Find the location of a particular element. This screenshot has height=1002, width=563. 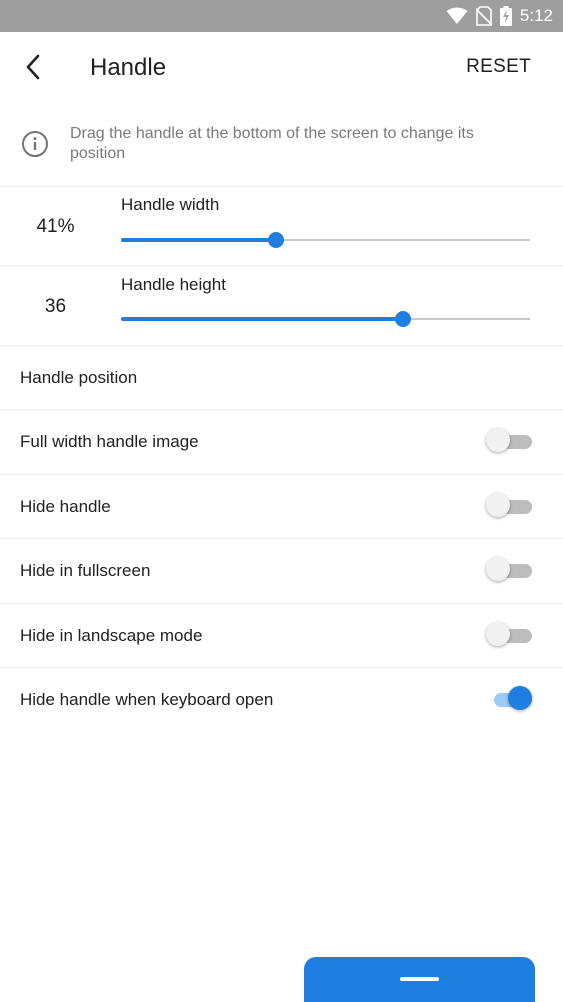

full-width-handle-image-switch is located at coordinates (509, 440).